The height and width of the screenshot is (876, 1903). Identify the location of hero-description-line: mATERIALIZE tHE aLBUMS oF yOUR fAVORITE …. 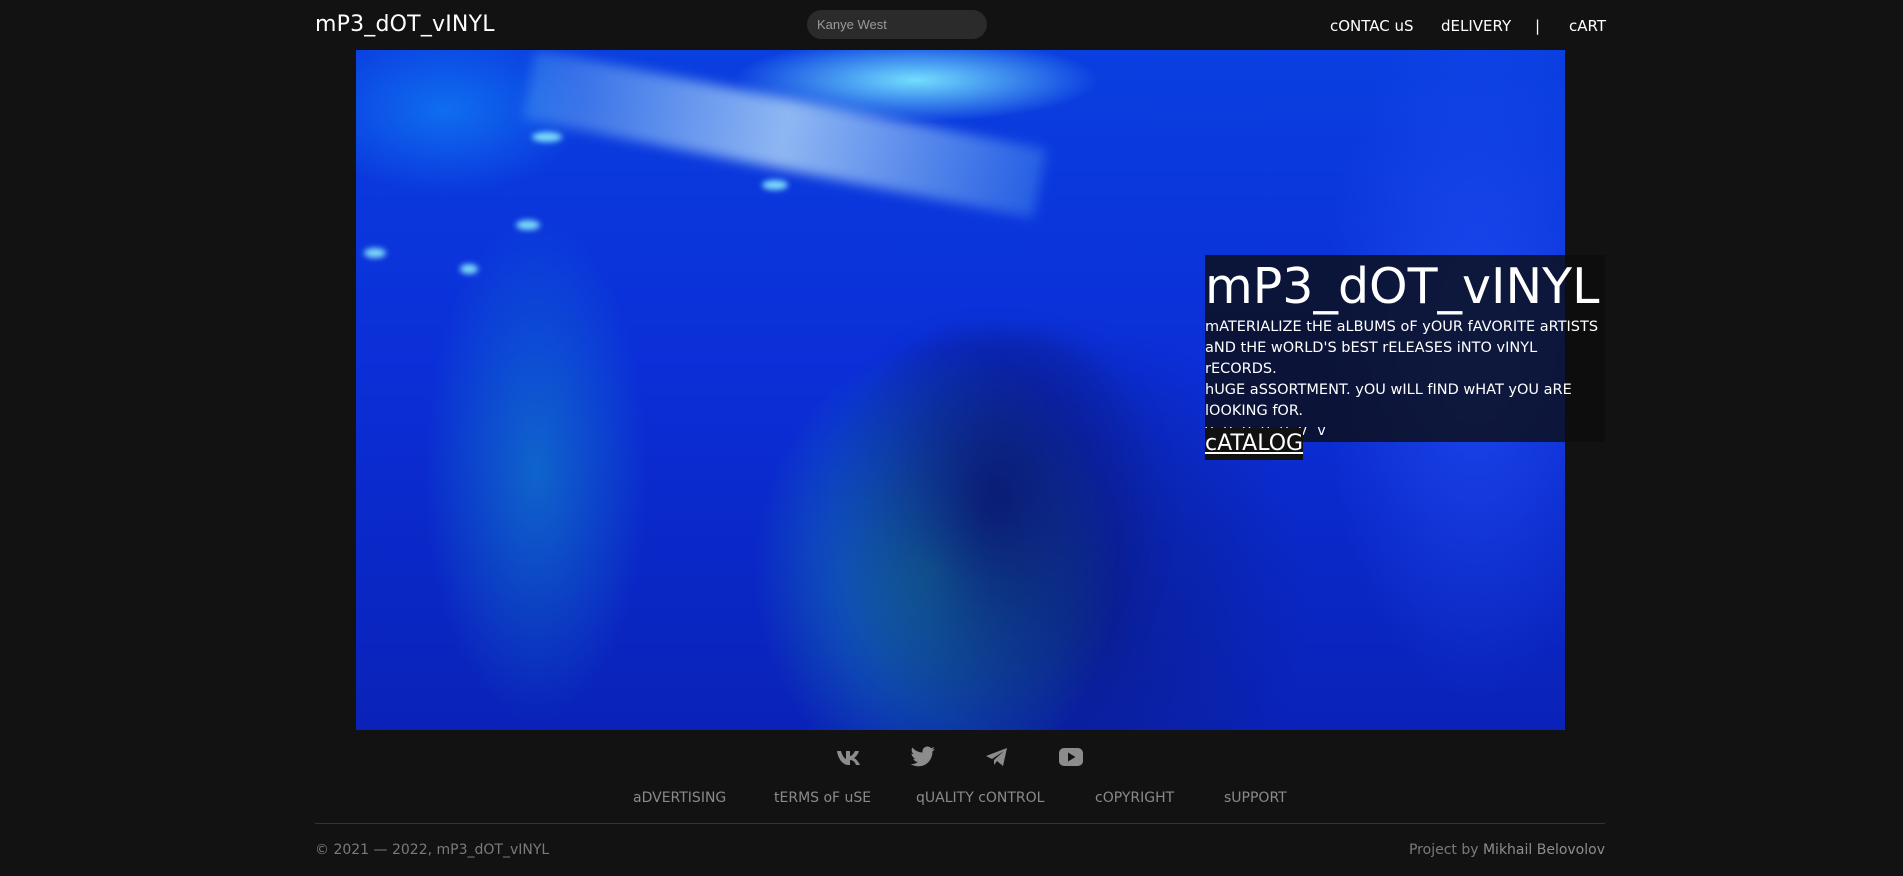
(1402, 327).